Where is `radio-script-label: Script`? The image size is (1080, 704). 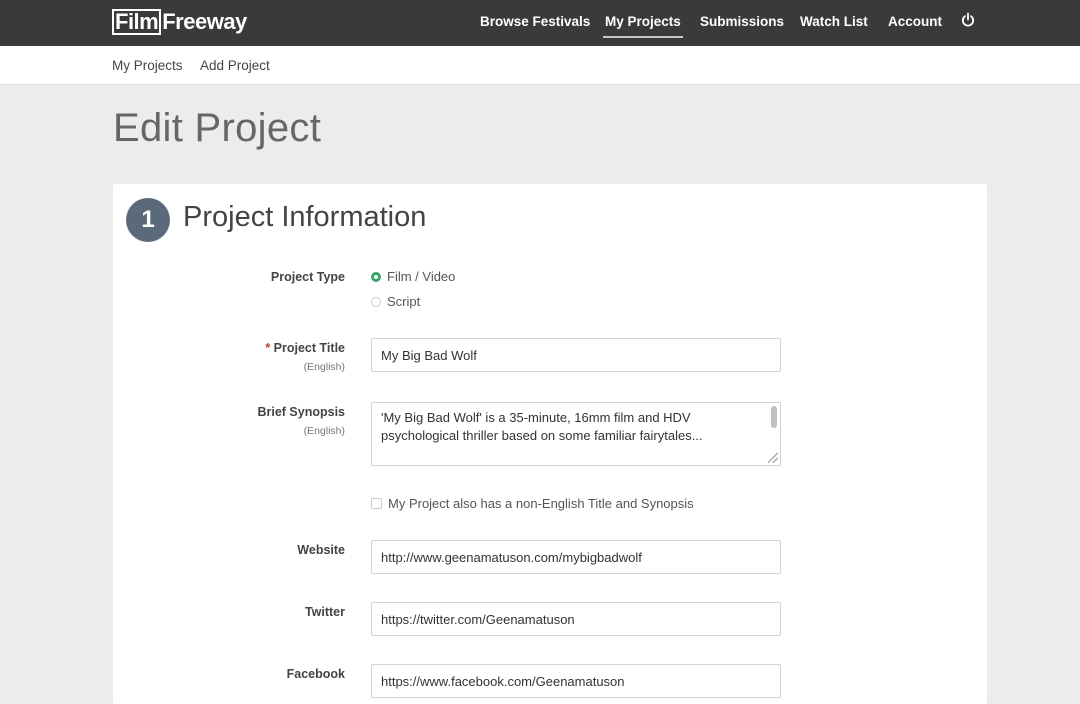
radio-script-label: Script is located at coordinates (404, 301).